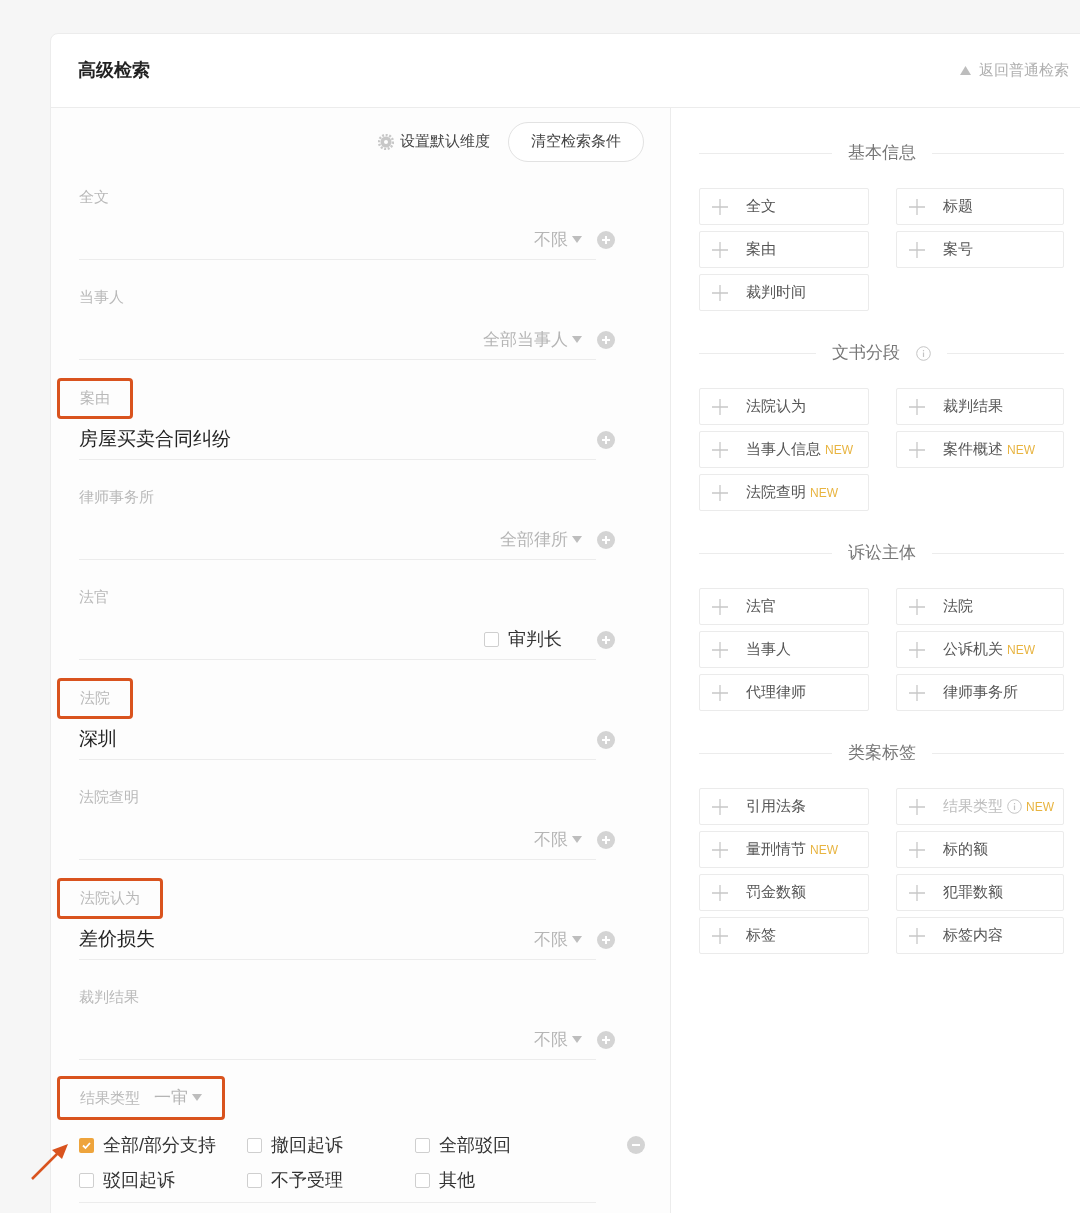 This screenshot has width=1080, height=1213. I want to click on add-condition-button: 标的额, so click(980, 849).